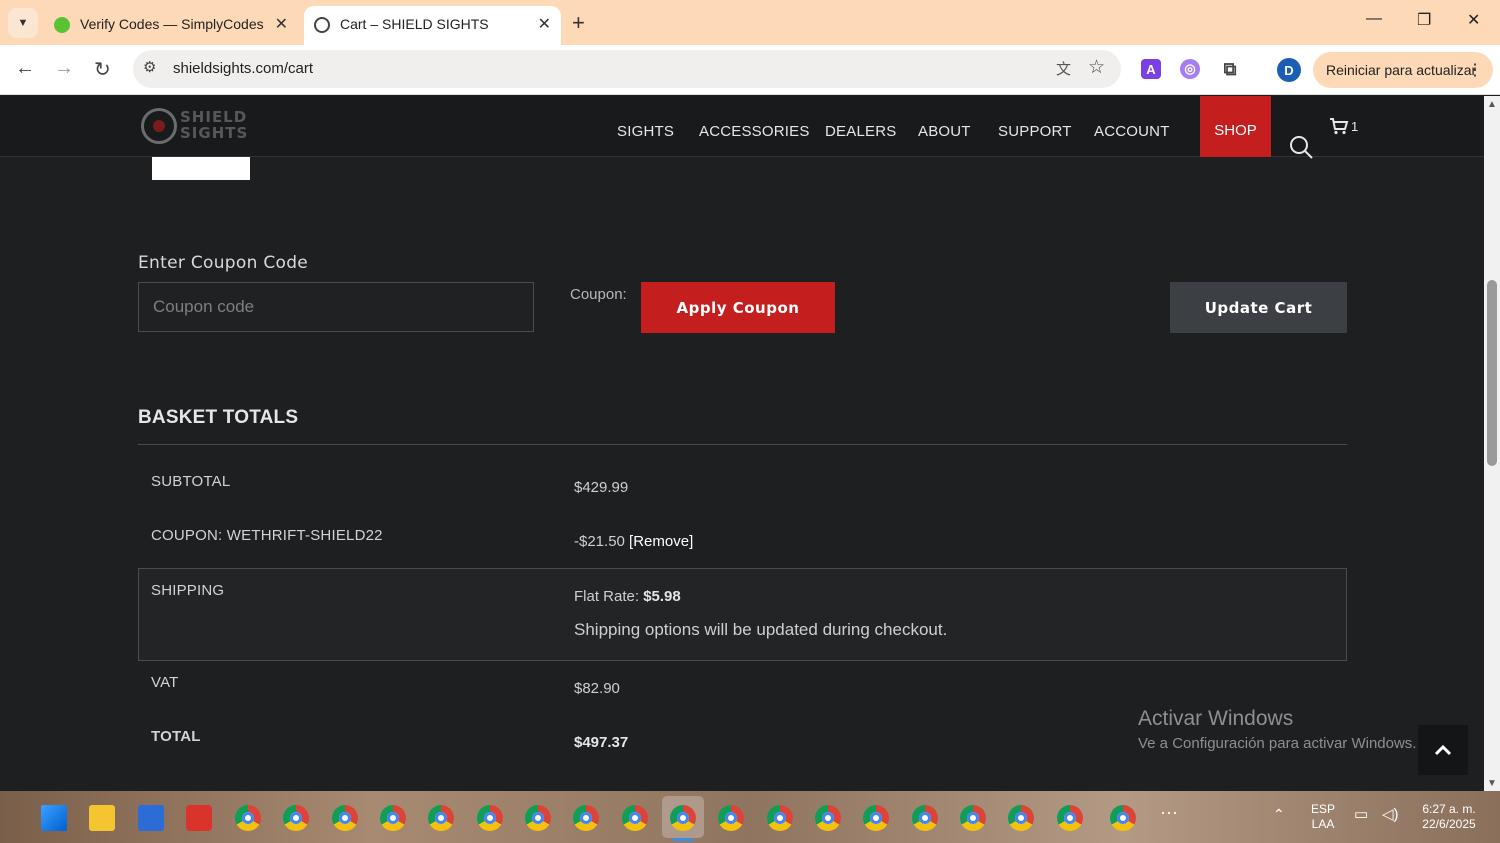 The image size is (1500, 843). What do you see at coordinates (944, 131) in the screenshot?
I see `nav-about: ABOUT` at bounding box center [944, 131].